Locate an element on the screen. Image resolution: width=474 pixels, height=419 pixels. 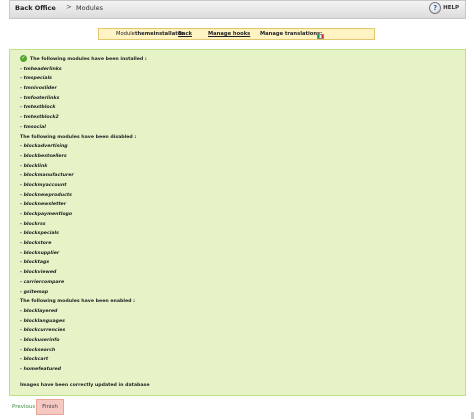
module-name-text: blockpaymentlogo is located at coordinates (48, 214).